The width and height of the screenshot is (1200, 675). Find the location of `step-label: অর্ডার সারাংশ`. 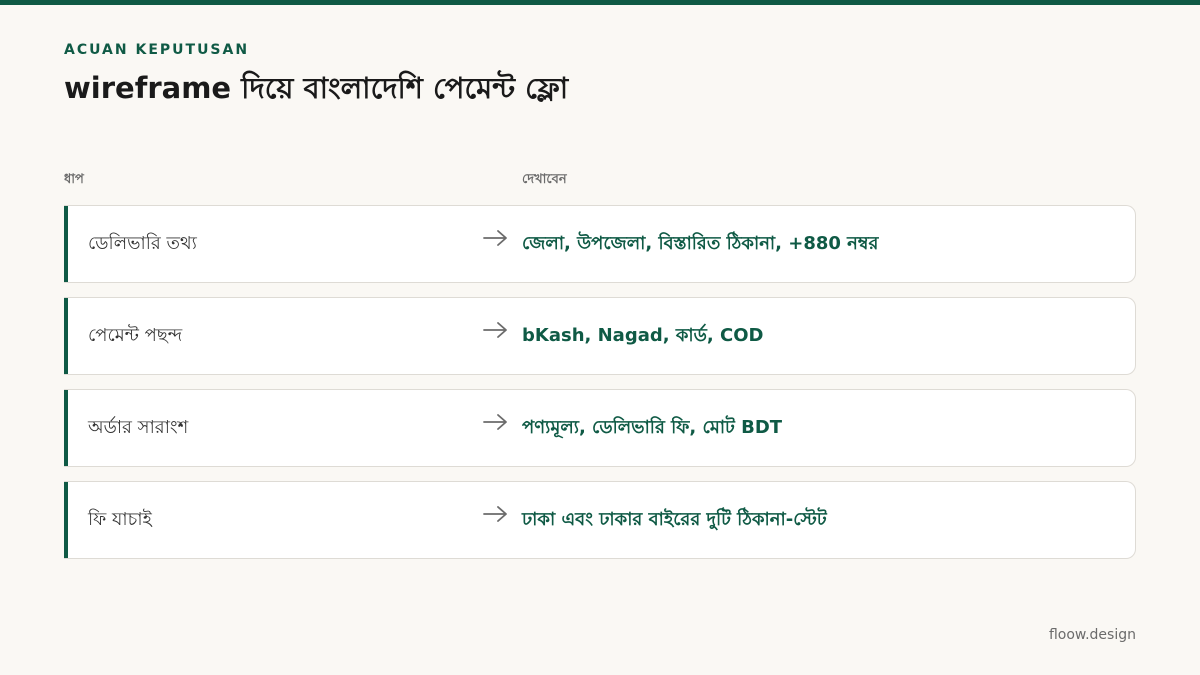

step-label: অর্ডার সারাংশ is located at coordinates (138, 427).